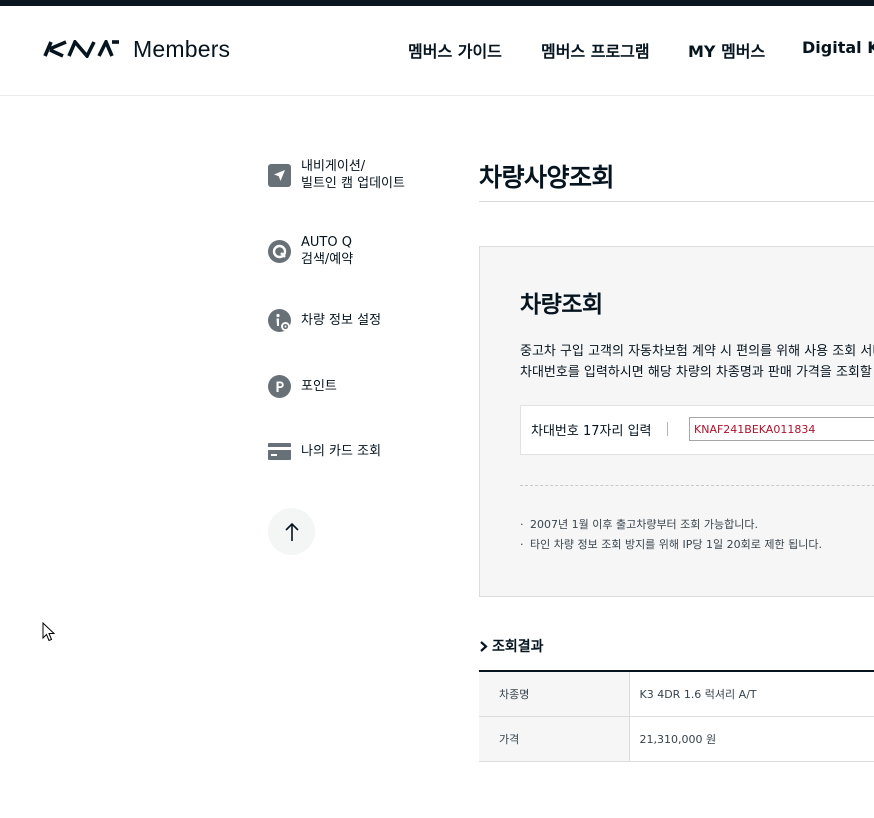 This screenshot has width=874, height=818. I want to click on vin-label: 차대번호 17자리 입력, so click(591, 431).